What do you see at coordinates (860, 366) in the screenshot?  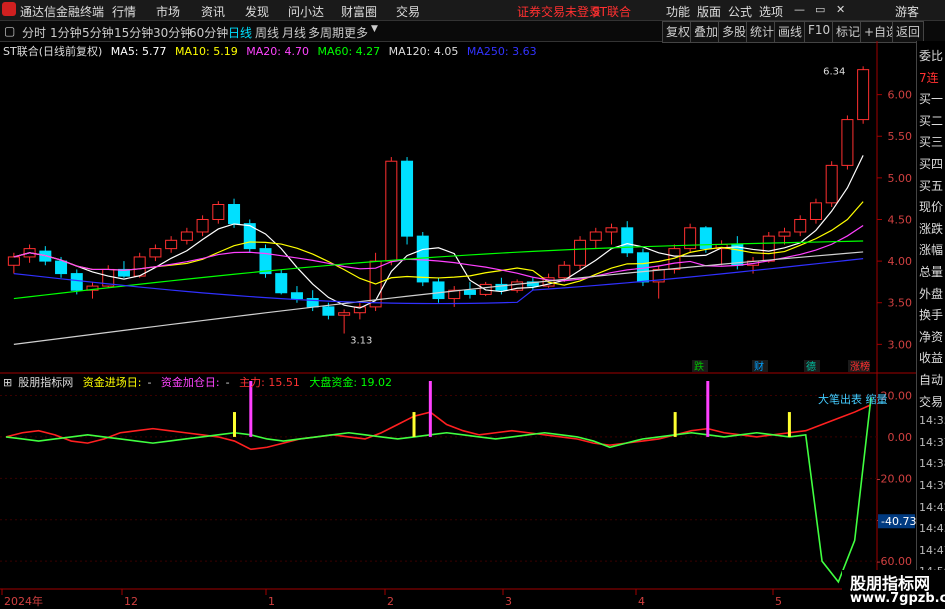 I see `event-tag-label: 涨榜` at bounding box center [860, 366].